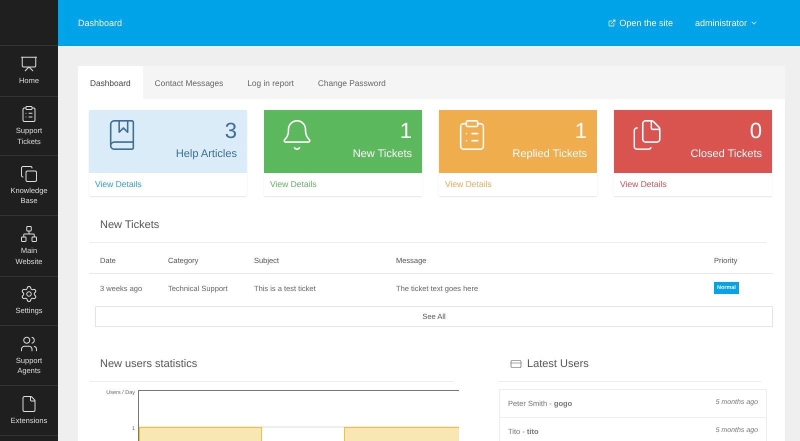 The width and height of the screenshot is (800, 441). What do you see at coordinates (206, 154) in the screenshot?
I see `stat-label: Help Articles` at bounding box center [206, 154].